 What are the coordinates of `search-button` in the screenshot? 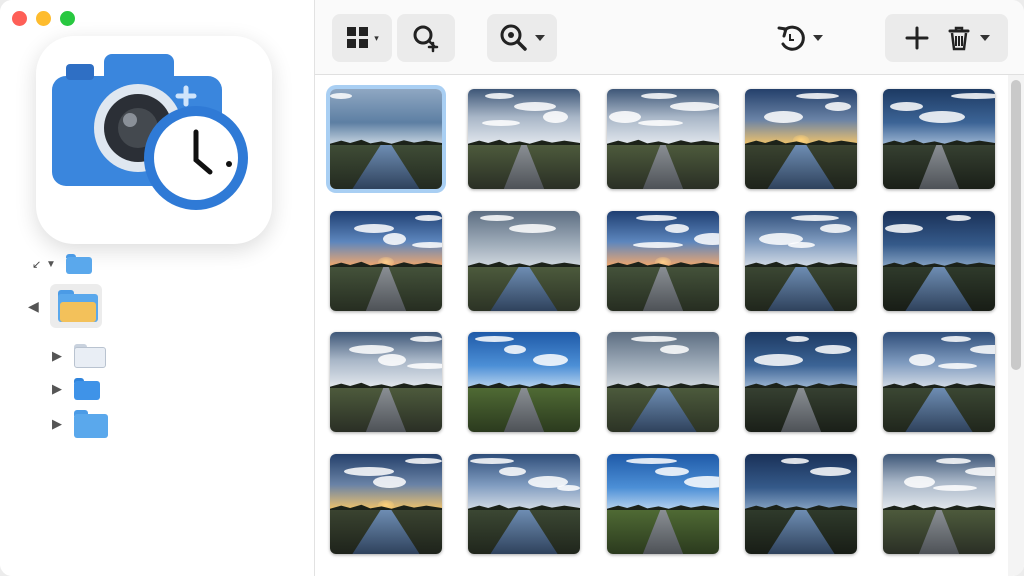 It's located at (426, 38).